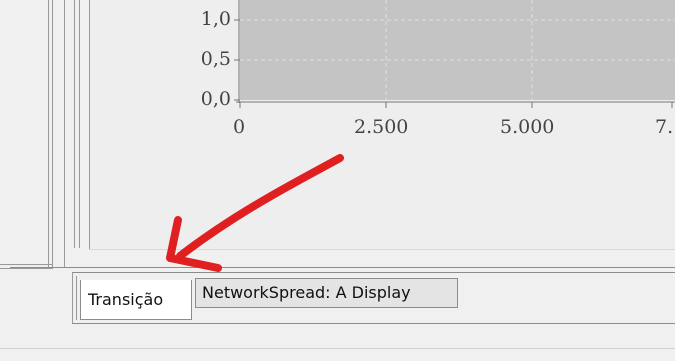 The width and height of the screenshot is (675, 361). I want to click on arrow-shaft, so click(260, 207).